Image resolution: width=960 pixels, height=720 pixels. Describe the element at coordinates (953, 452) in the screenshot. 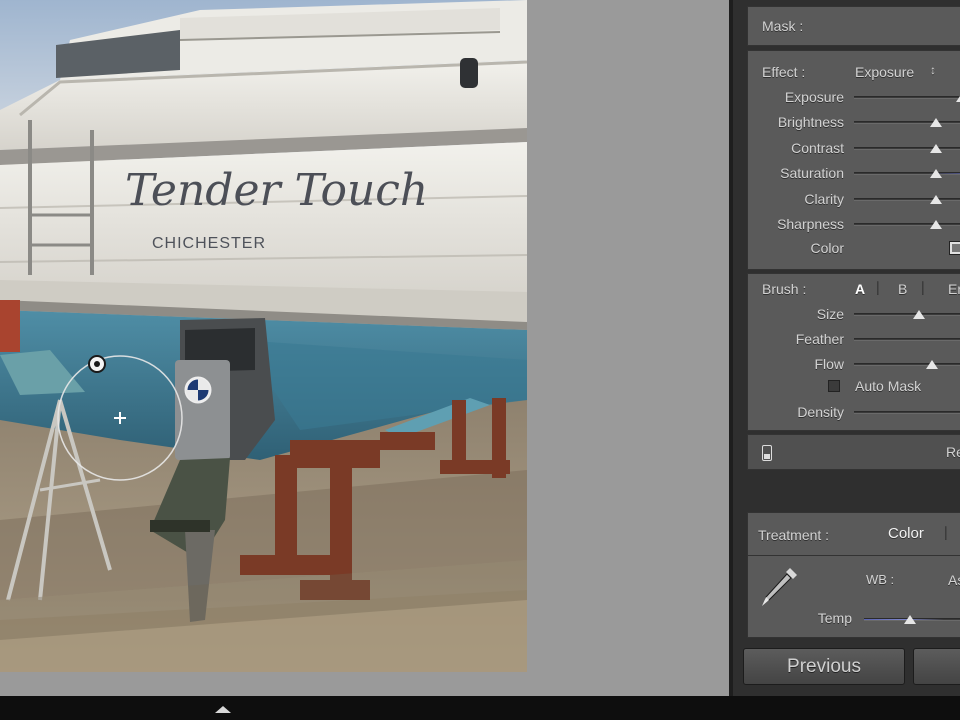

I see `reset-button: Re` at that location.